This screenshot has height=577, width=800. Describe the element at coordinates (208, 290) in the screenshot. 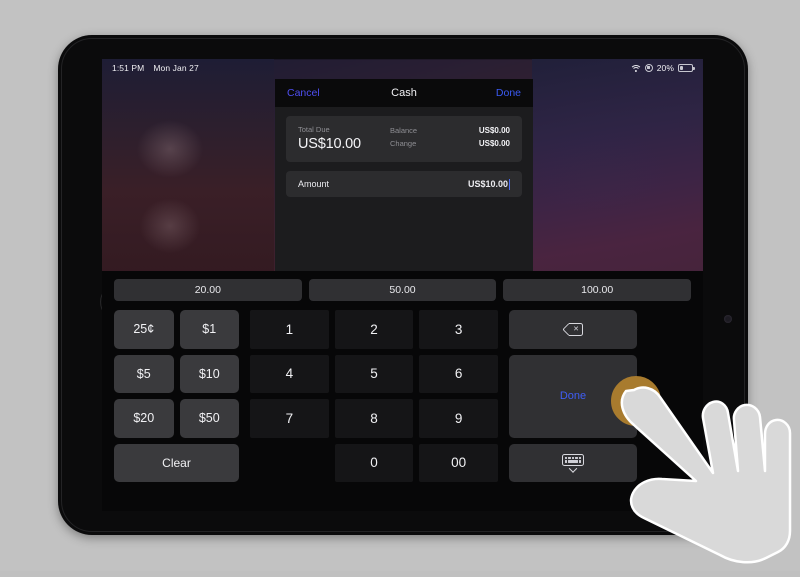

I see `quick-amount-button: 20.00` at that location.